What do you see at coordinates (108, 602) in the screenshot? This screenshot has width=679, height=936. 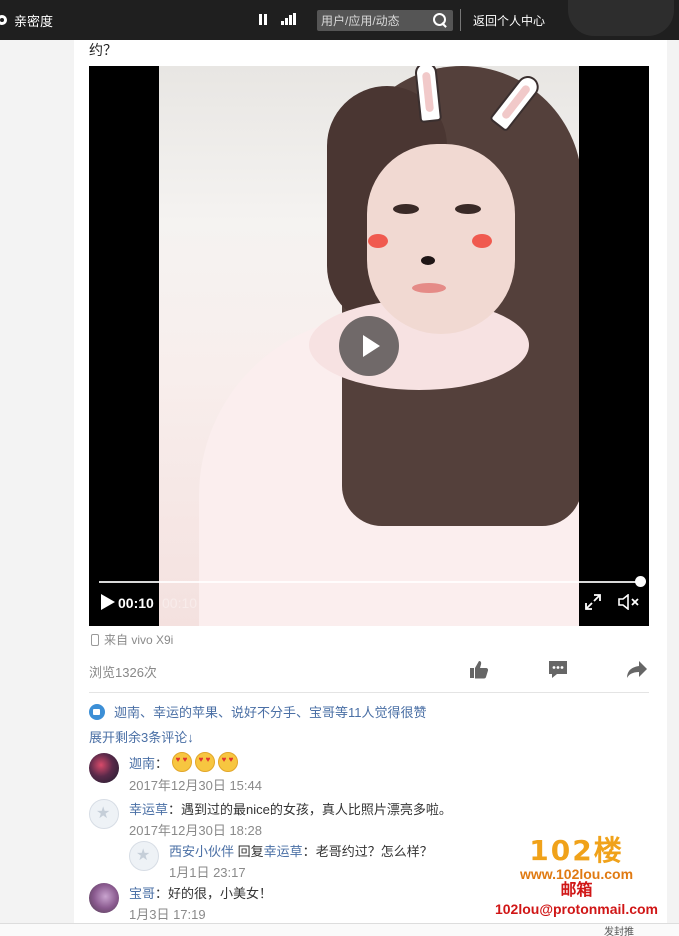 I see `play-icon` at bounding box center [108, 602].